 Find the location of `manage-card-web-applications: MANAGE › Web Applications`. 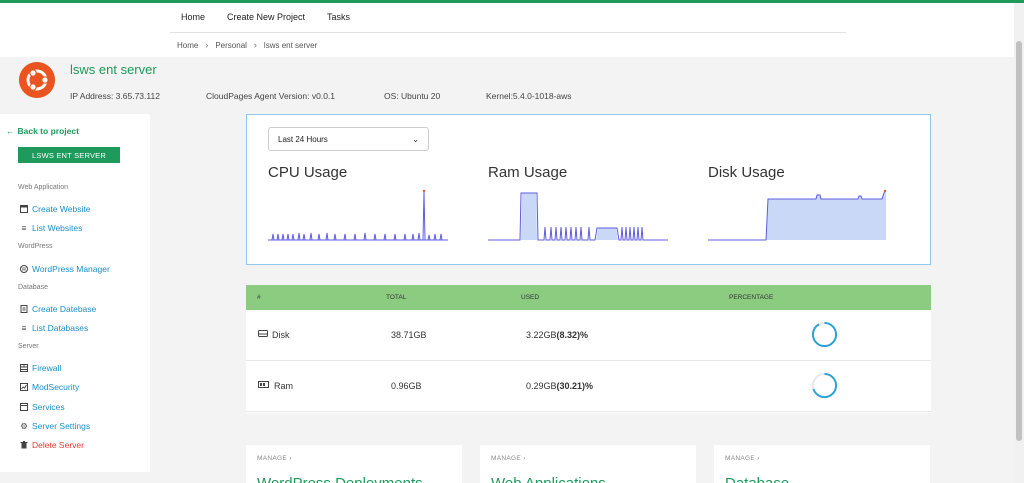

manage-card-web-applications: MANAGE › Web Applications is located at coordinates (588, 464).